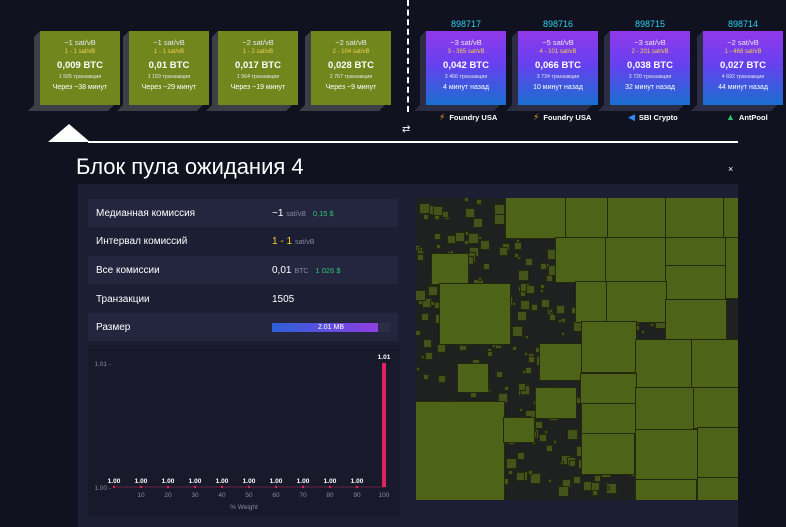  Describe the element at coordinates (730, 169) in the screenshot. I see `close-icon: ×` at that location.